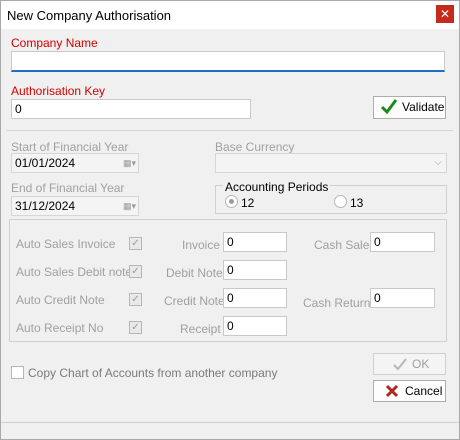 The height and width of the screenshot is (440, 460). What do you see at coordinates (74, 272) in the screenshot?
I see `auto-sales-debit-label: Auto Sales Debit note` at bounding box center [74, 272].